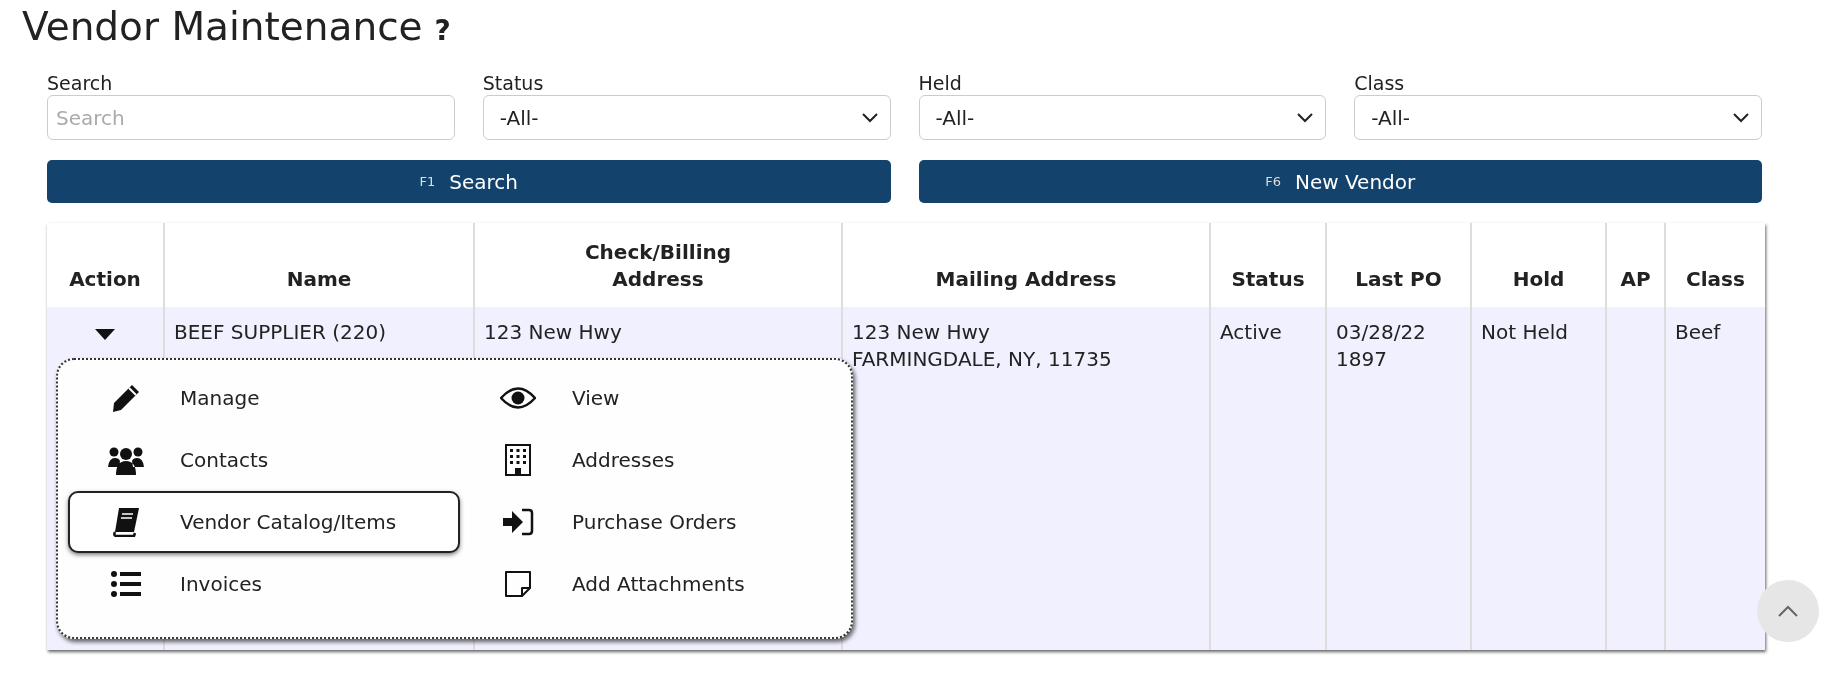 The height and width of the screenshot is (686, 1821). What do you see at coordinates (655, 460) in the screenshot?
I see `menu-item: Addresses` at bounding box center [655, 460].